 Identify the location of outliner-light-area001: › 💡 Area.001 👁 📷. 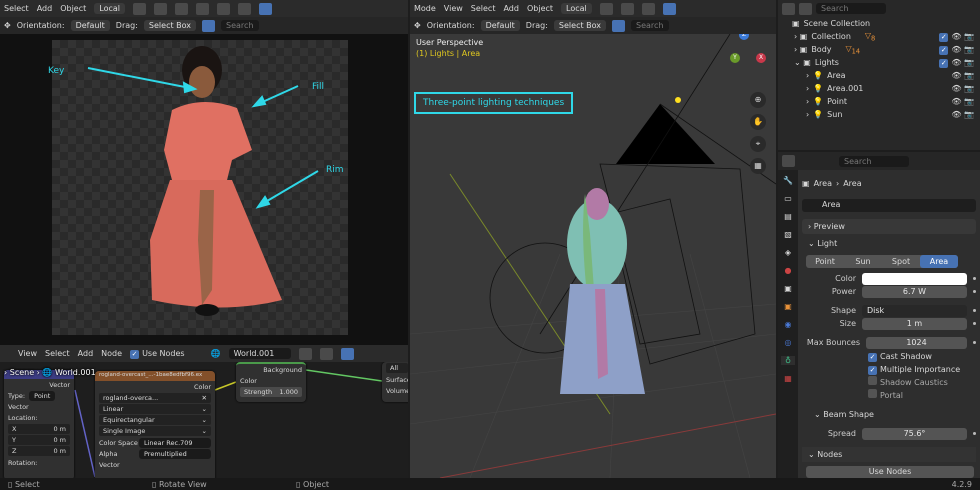
(879, 88).